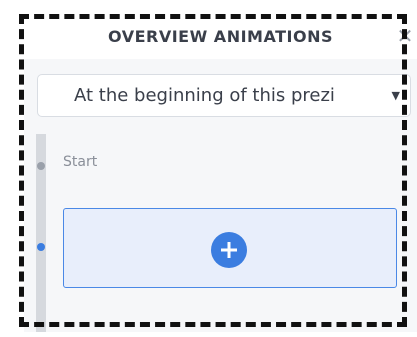 The height and width of the screenshot is (337, 417). I want to click on close-icon: ✕, so click(405, 36).